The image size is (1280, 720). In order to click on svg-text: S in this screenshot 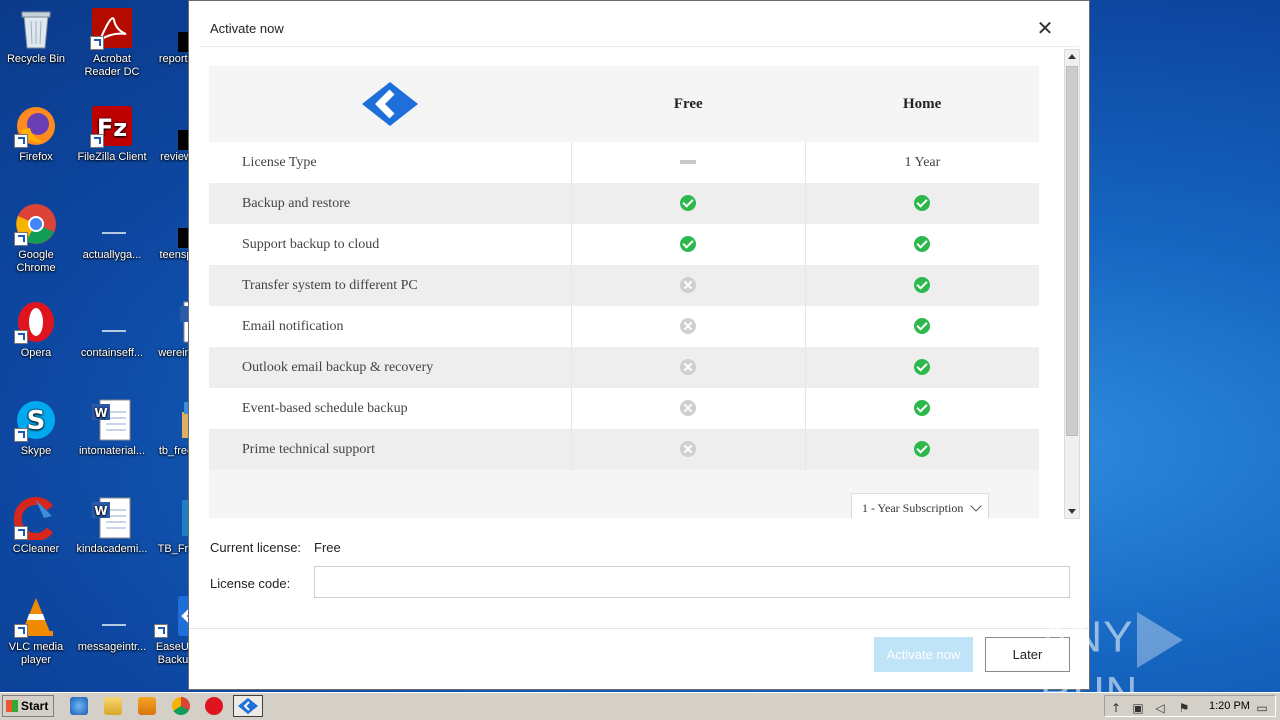, I will do `click(36, 421)`.